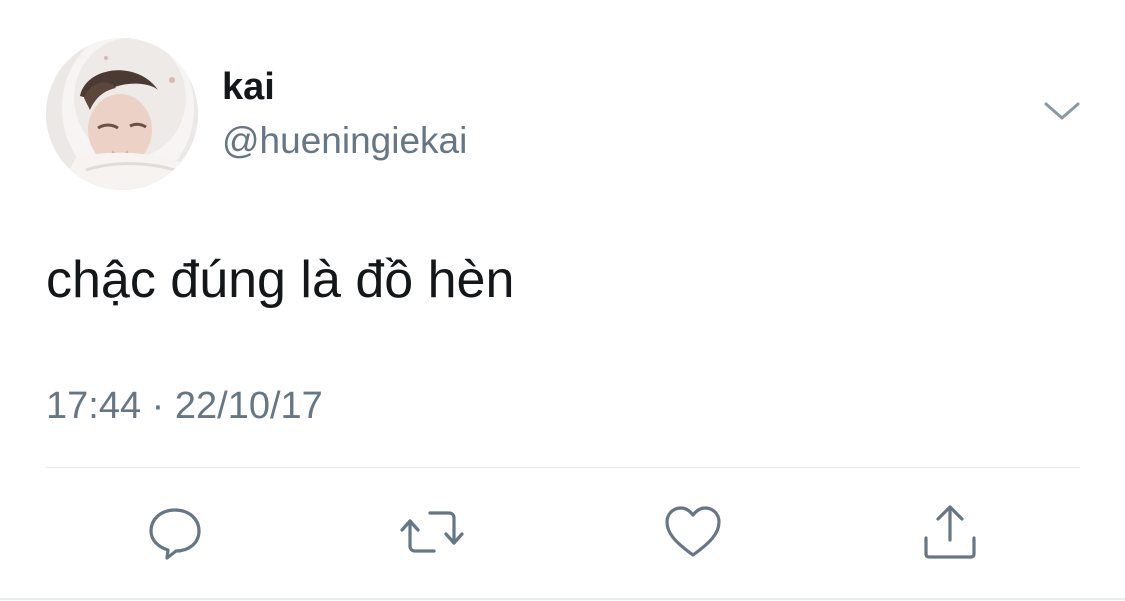 This screenshot has height=601, width=1125. I want to click on bottom-divider, so click(562, 599).